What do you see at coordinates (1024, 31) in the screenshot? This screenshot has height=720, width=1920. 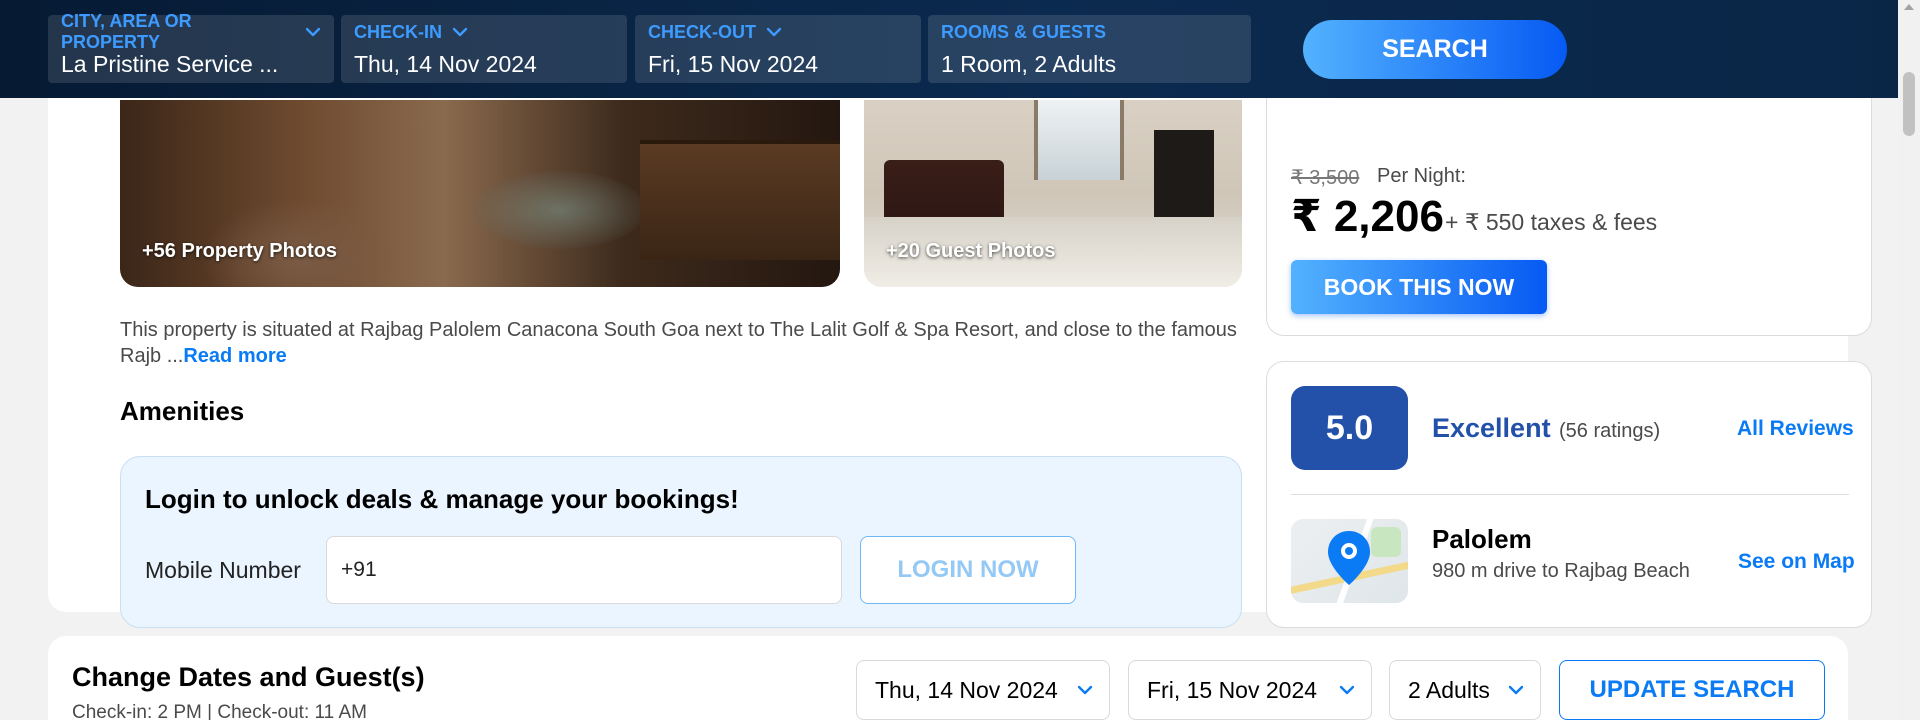 I see `rooms-guests-field-label: ROOMS & GUESTS` at bounding box center [1024, 31].